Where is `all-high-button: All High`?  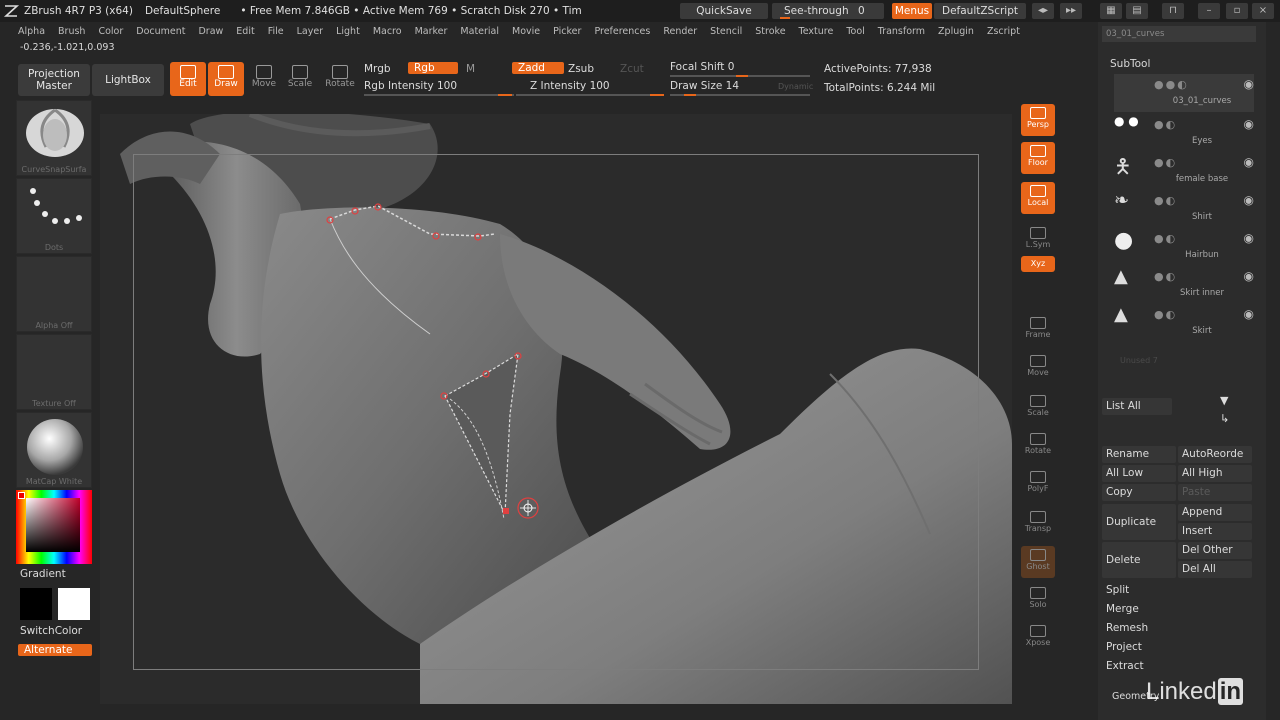
all-high-button: All High is located at coordinates (1215, 473).